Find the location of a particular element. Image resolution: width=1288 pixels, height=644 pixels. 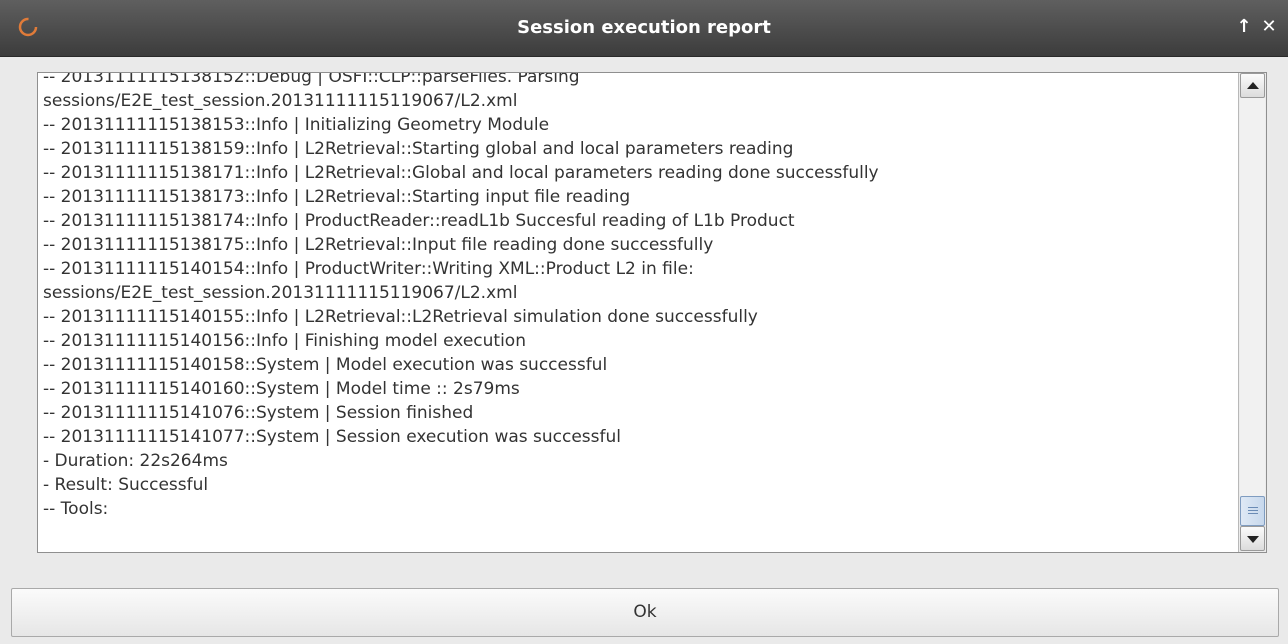

log-line: - Duration: 22s264ms is located at coordinates (135, 461).